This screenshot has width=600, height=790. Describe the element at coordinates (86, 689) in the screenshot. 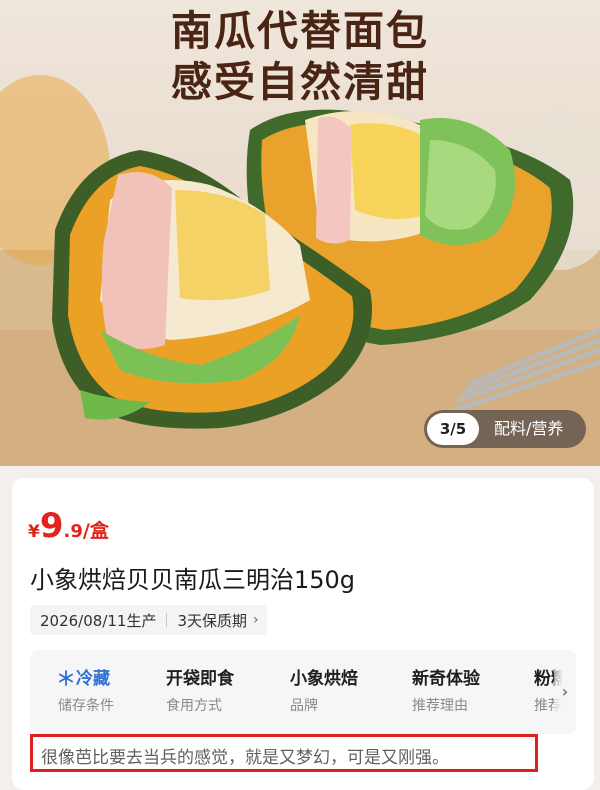

I see `attribute-storage: 冷藏 储存条件` at that location.